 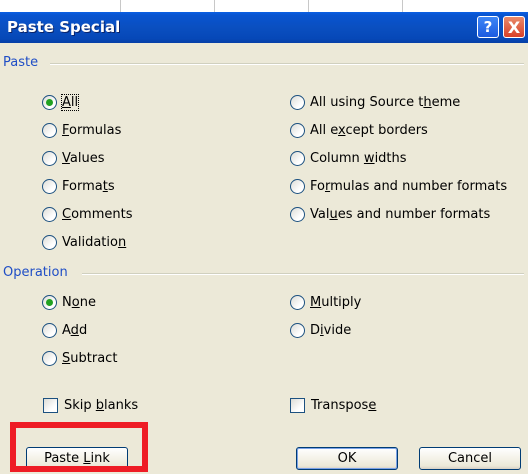 I want to click on radio-values: Values, so click(x=73, y=158).